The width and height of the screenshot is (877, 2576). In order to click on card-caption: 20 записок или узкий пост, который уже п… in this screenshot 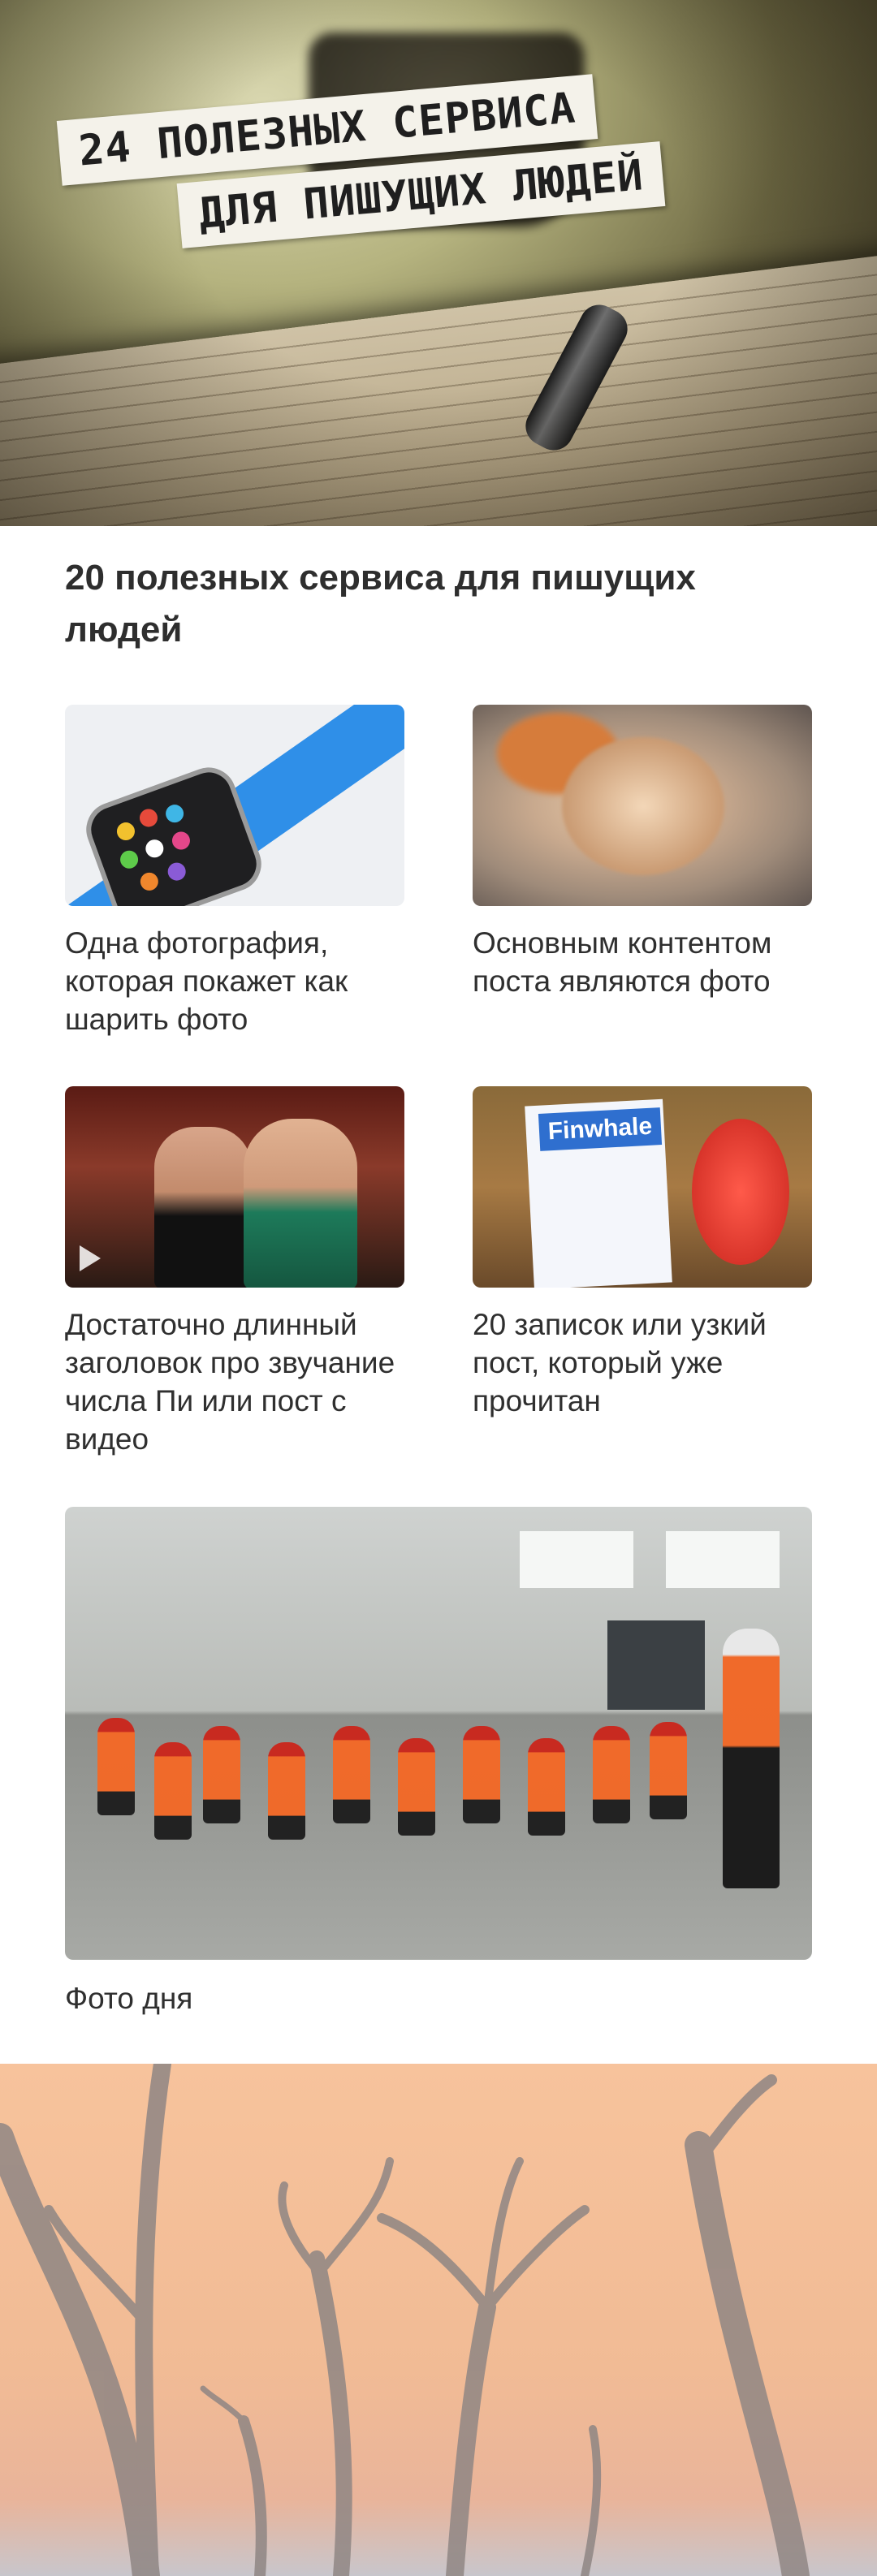, I will do `click(642, 1362)`.